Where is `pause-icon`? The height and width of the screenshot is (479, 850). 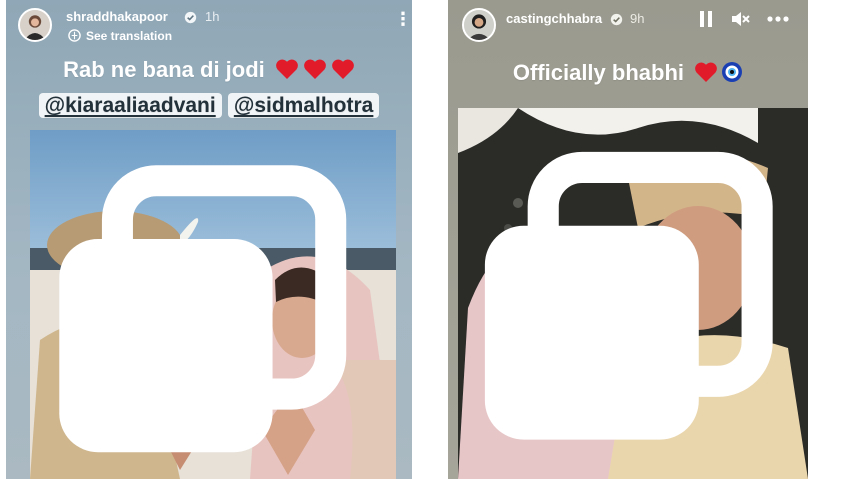
pause-icon is located at coordinates (706, 19).